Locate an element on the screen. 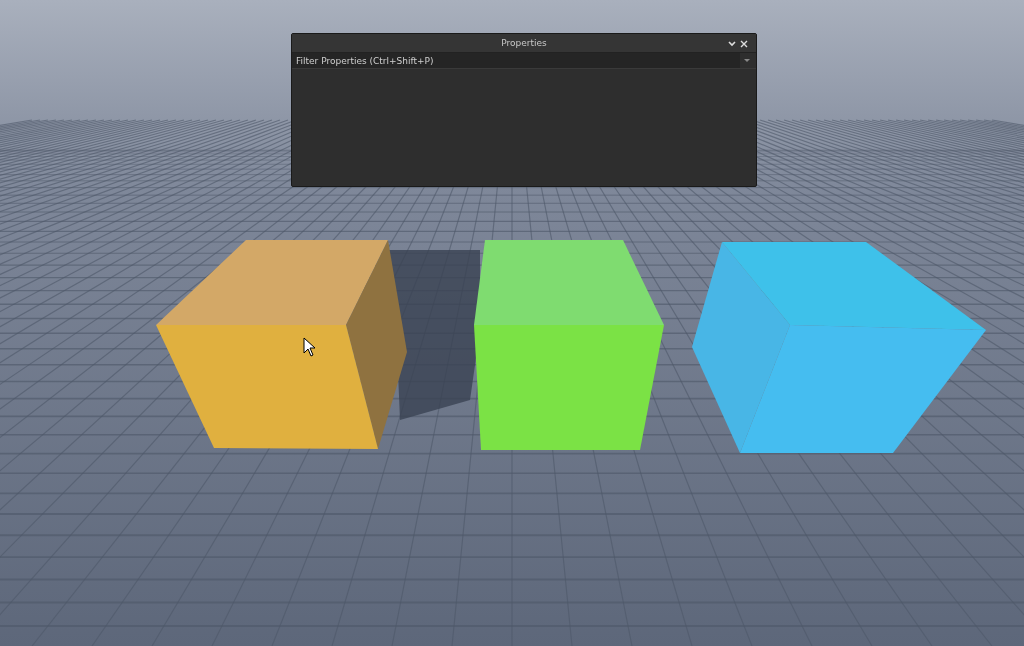 This screenshot has width=1024, height=646. close-icon is located at coordinates (744, 44).